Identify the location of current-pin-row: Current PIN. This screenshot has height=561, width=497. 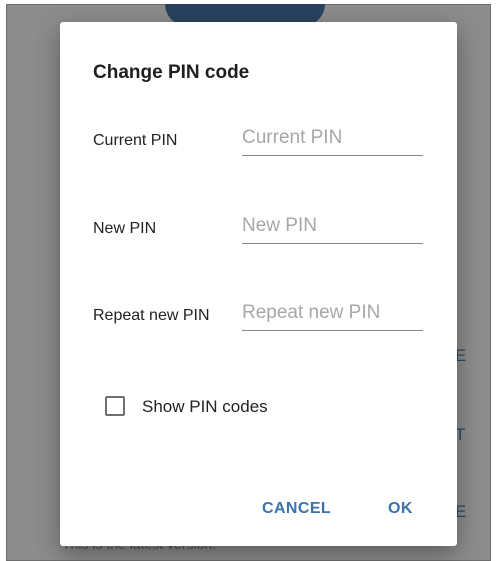
(259, 140).